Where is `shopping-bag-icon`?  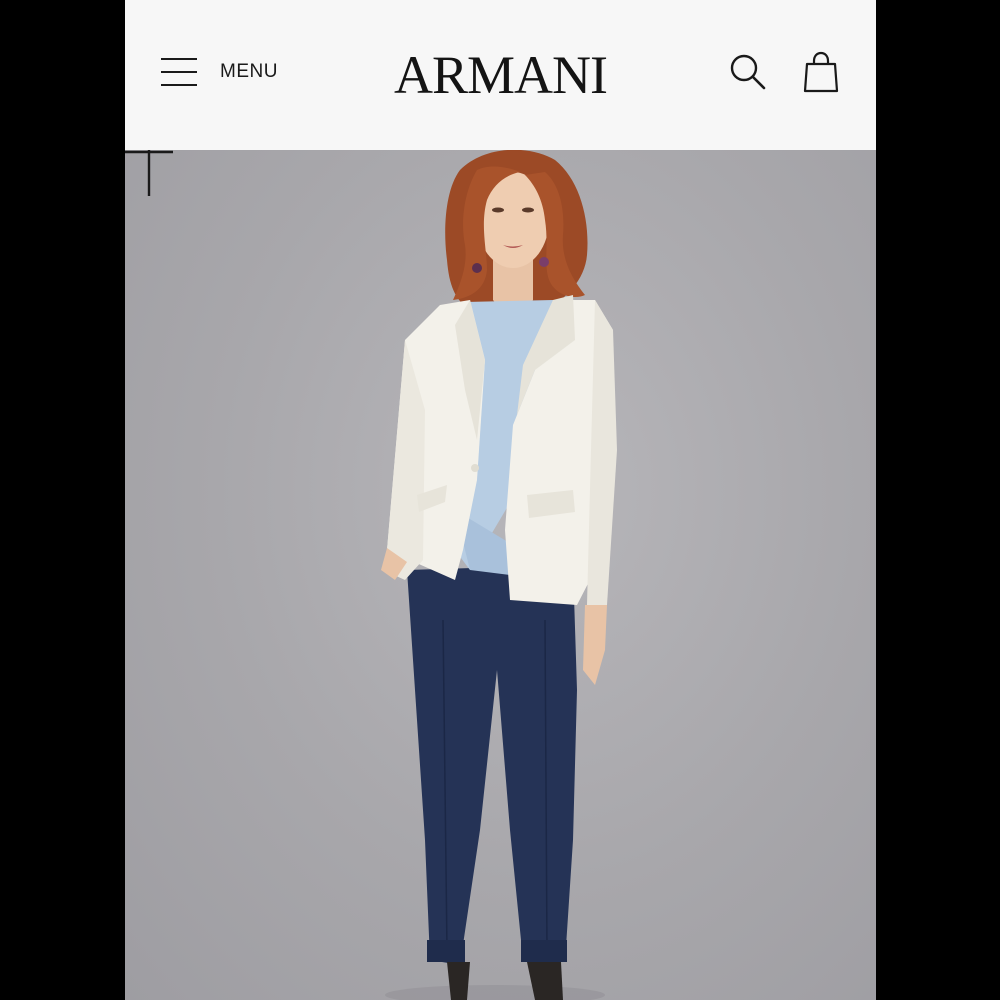 shopping-bag-icon is located at coordinates (821, 72).